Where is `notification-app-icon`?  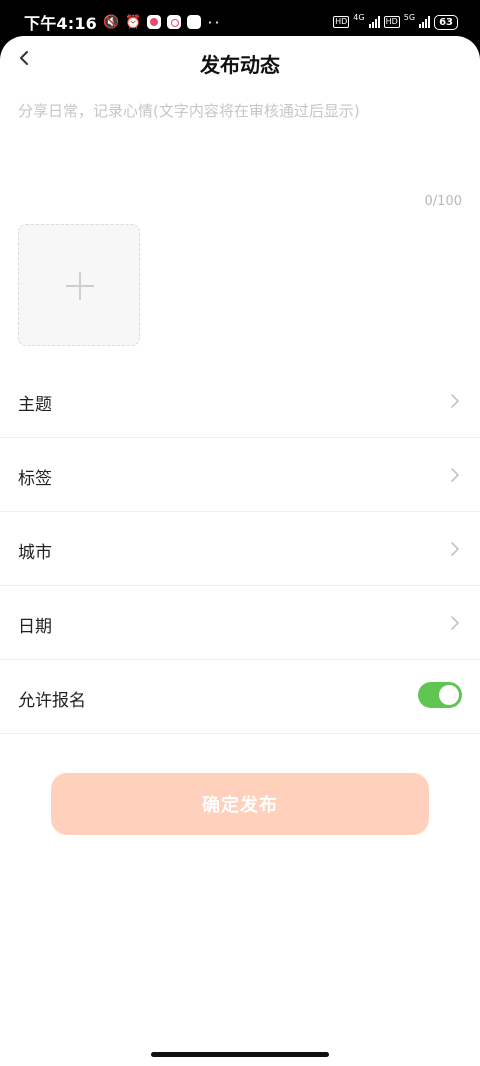
notification-app-icon is located at coordinates (174, 22).